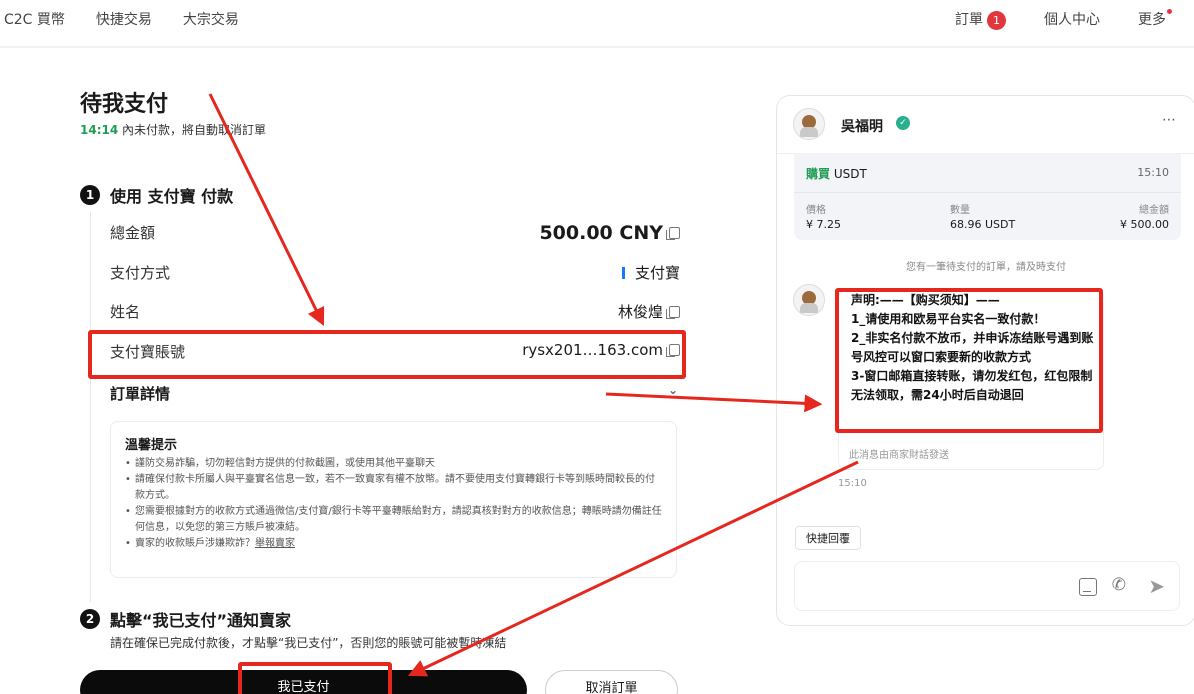 This screenshot has height=694, width=1194. I want to click on notification-dot, so click(1169, 12).